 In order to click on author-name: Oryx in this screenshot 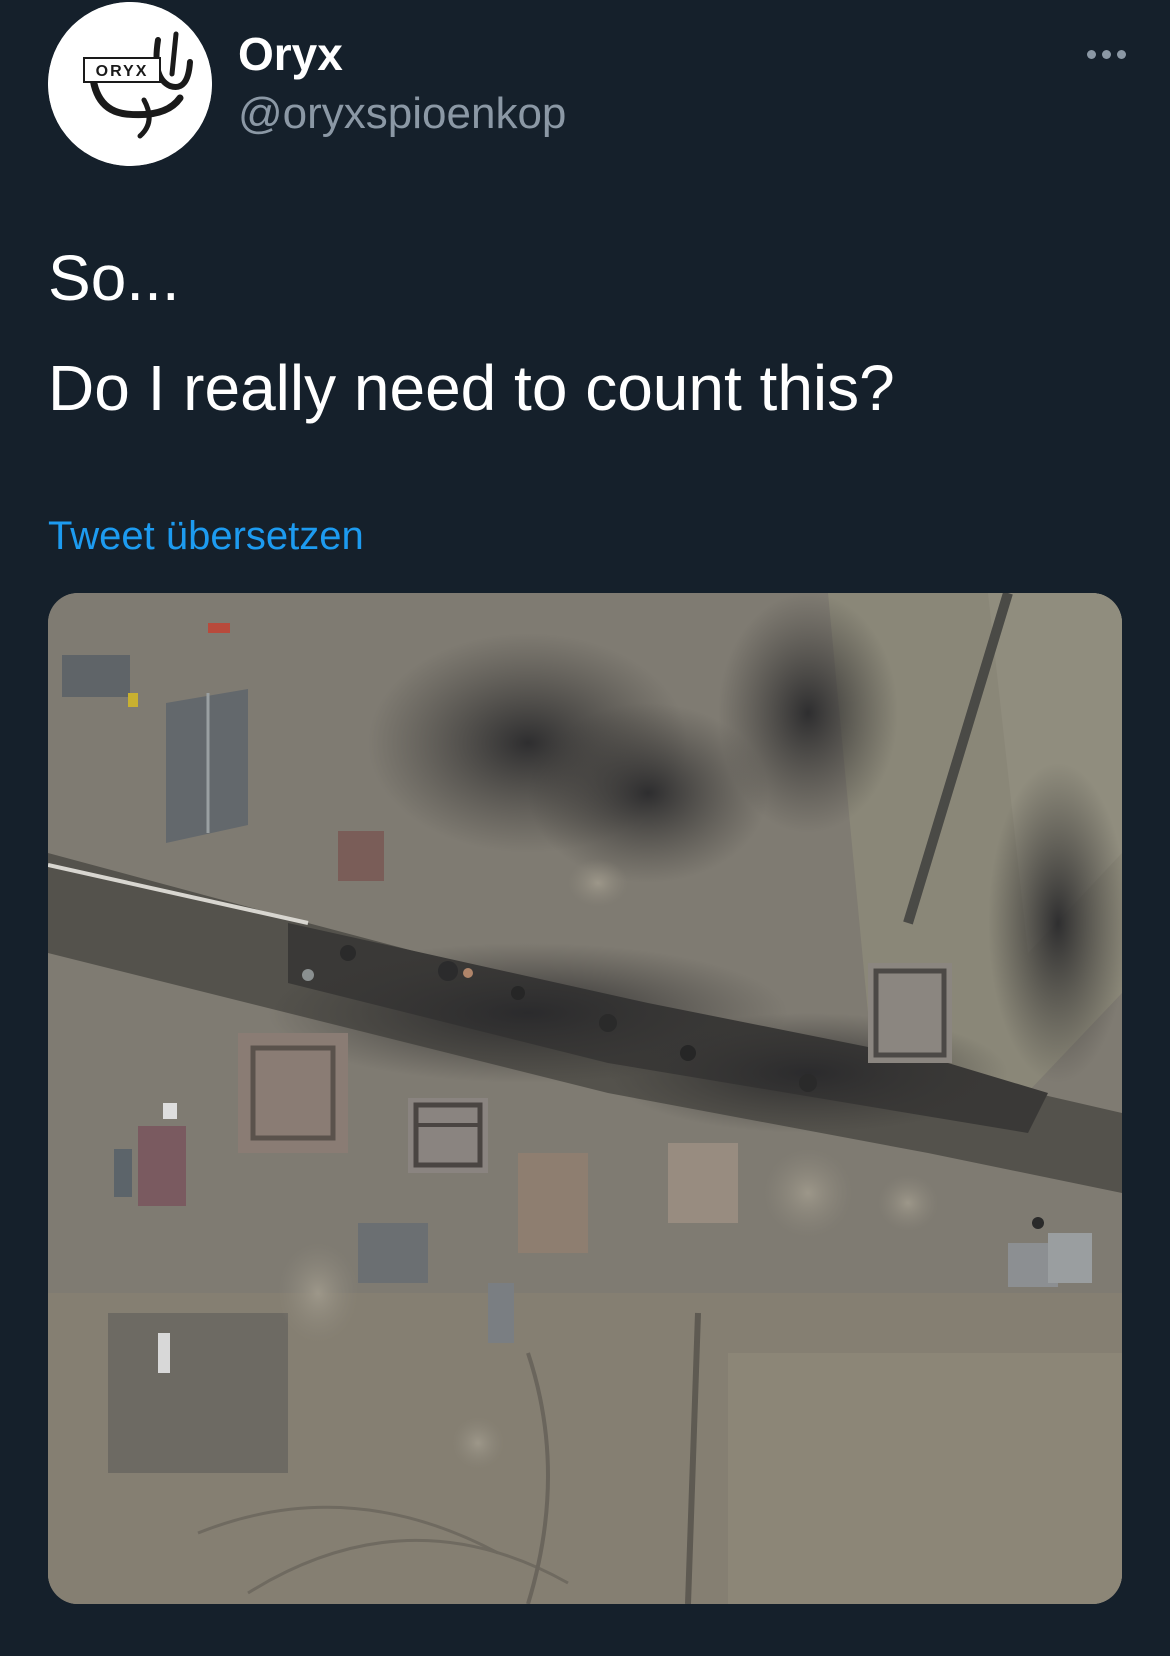, I will do `click(290, 54)`.